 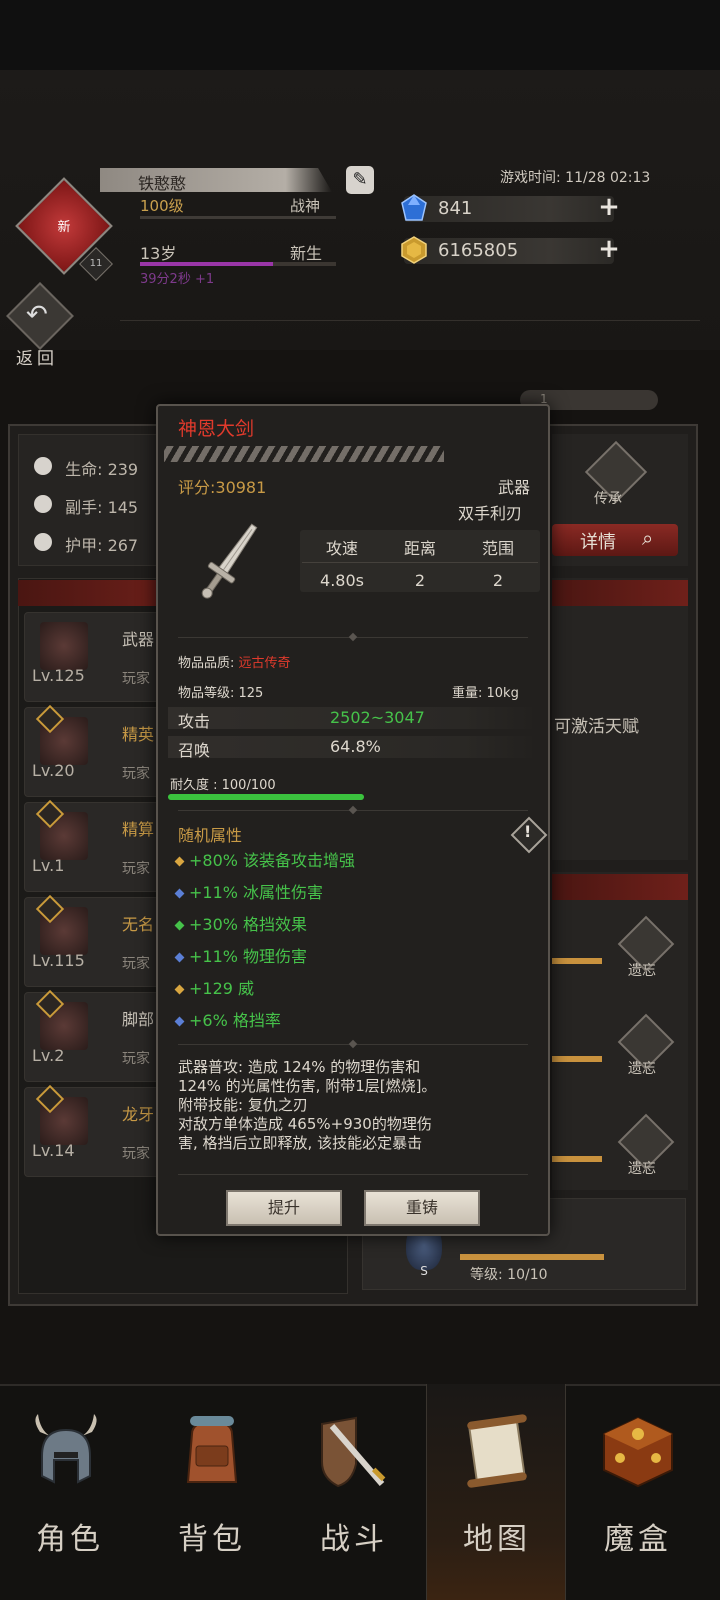 What do you see at coordinates (360, 180) in the screenshot?
I see `edit-name-button: ✎` at bounding box center [360, 180].